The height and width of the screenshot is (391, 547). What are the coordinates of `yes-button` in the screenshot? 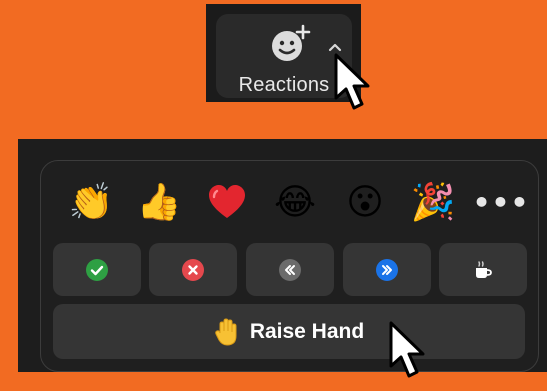 It's located at (97, 269).